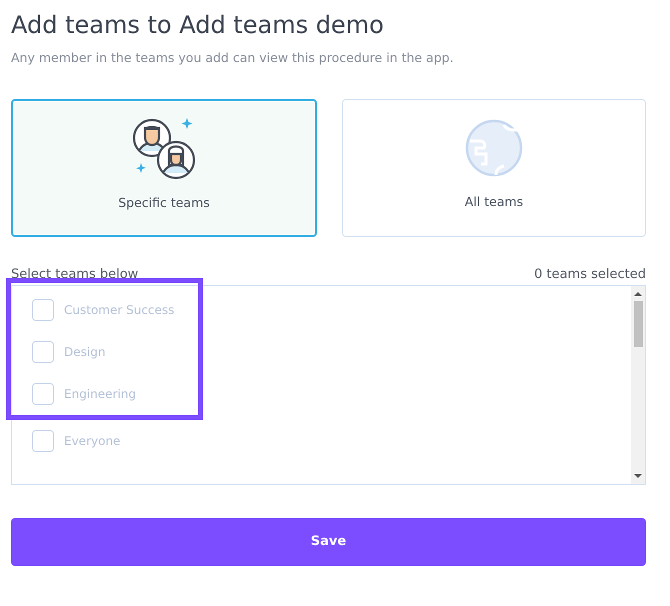 This screenshot has width=670, height=606. Describe the element at coordinates (321, 441) in the screenshot. I see `team-option: Everyone` at that location.